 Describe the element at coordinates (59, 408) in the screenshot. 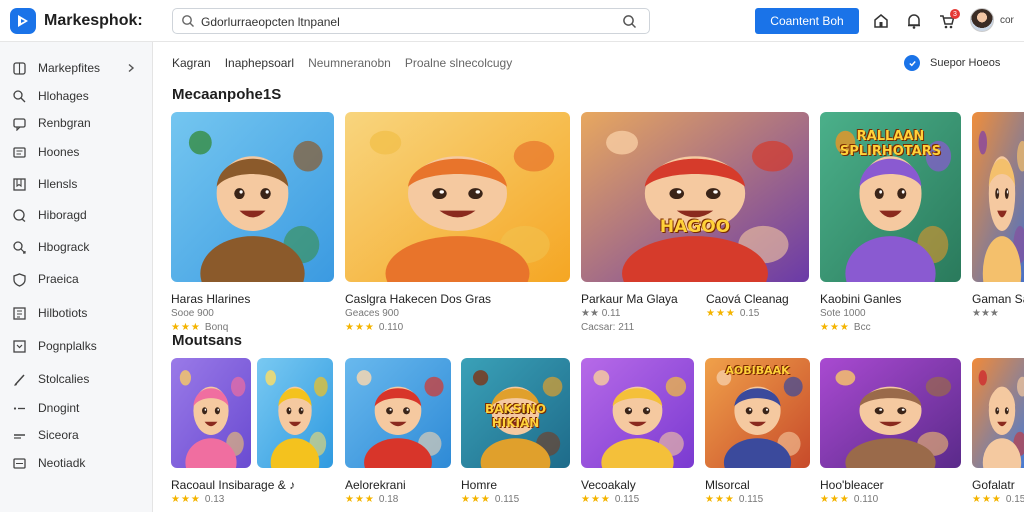

I see `sidebar-item-label: Dnogint` at that location.